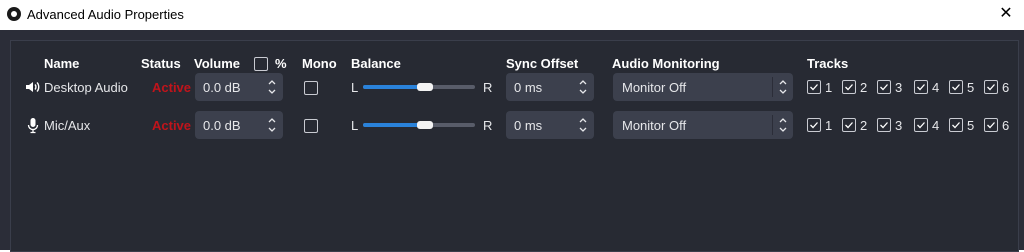 This screenshot has width=1024, height=252. I want to click on microphone-icon, so click(33, 125).